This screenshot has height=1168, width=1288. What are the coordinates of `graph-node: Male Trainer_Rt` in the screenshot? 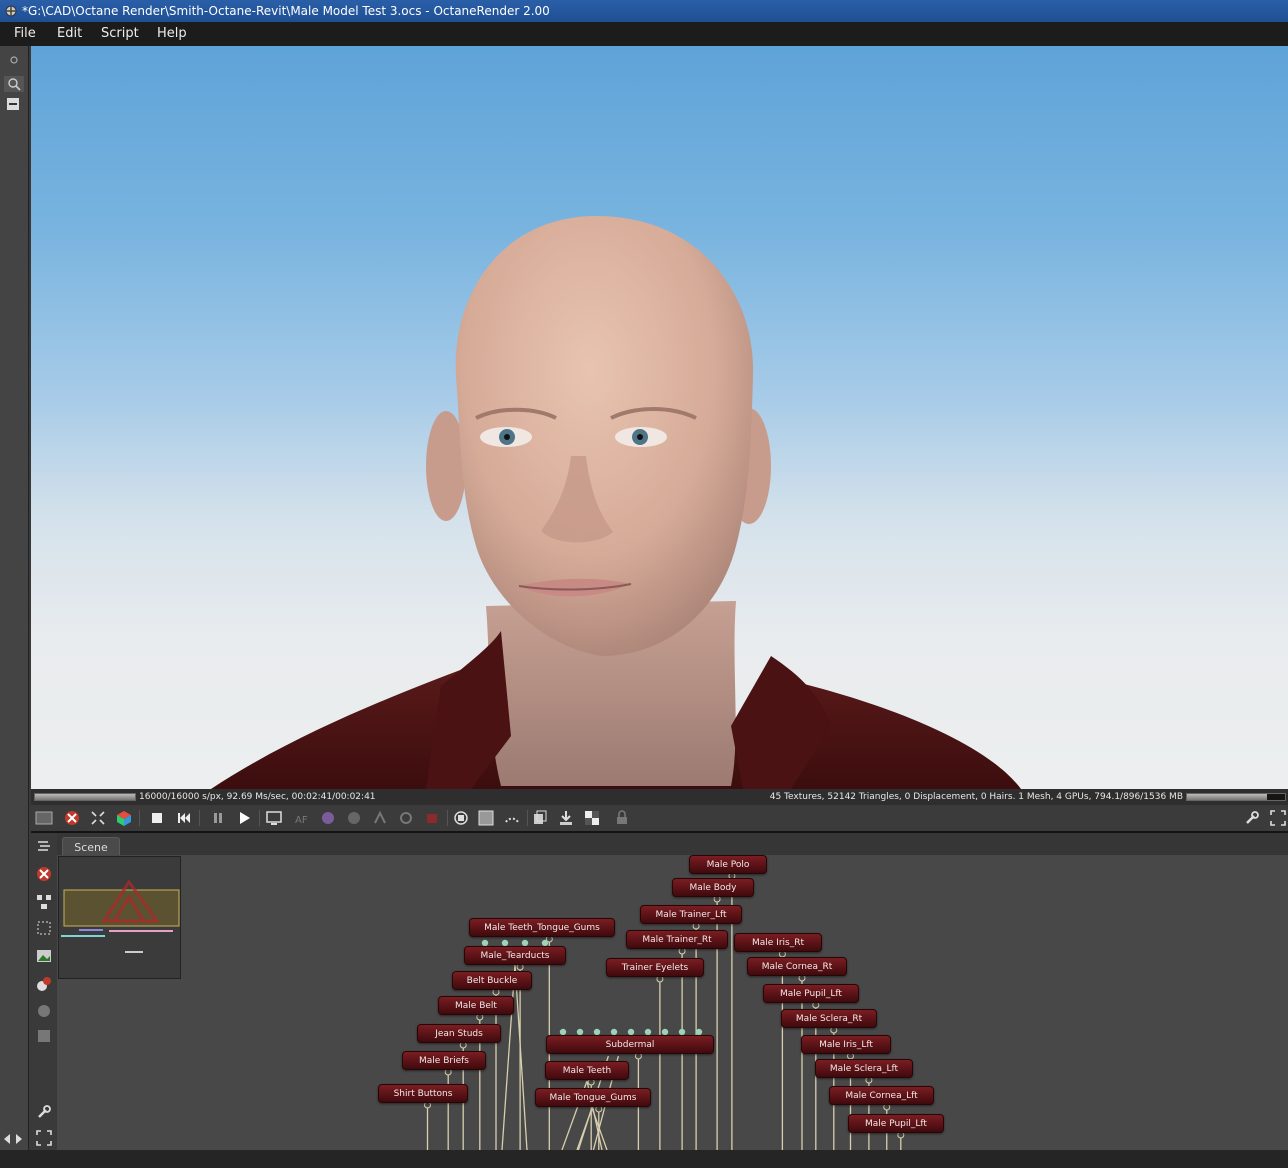 It's located at (677, 939).